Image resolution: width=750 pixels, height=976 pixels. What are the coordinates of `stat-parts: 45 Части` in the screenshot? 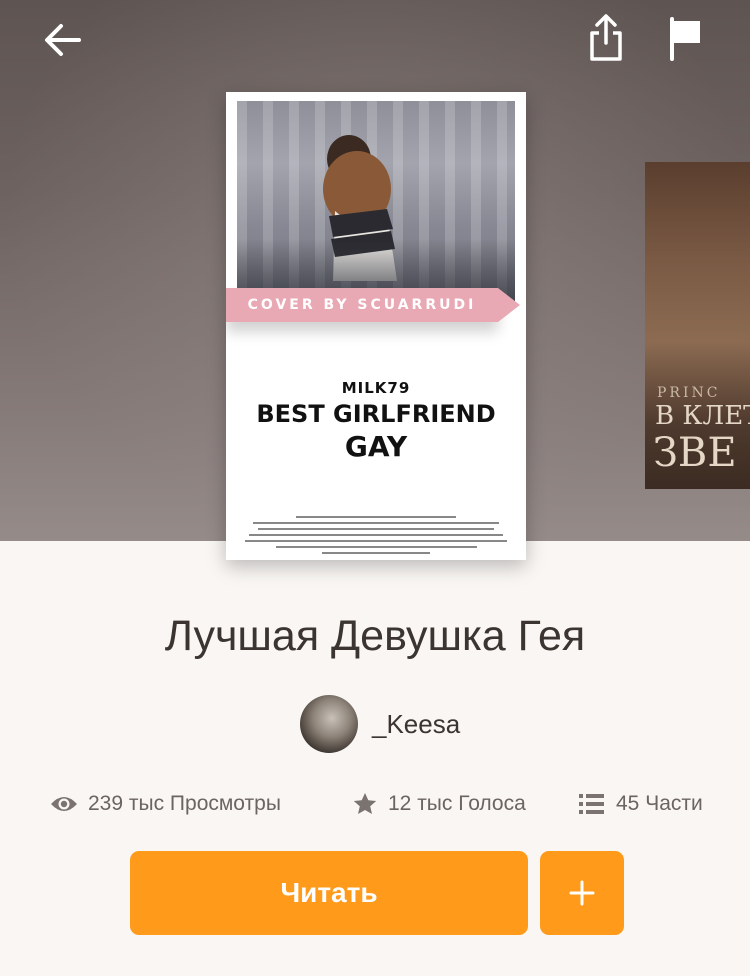 It's located at (640, 804).